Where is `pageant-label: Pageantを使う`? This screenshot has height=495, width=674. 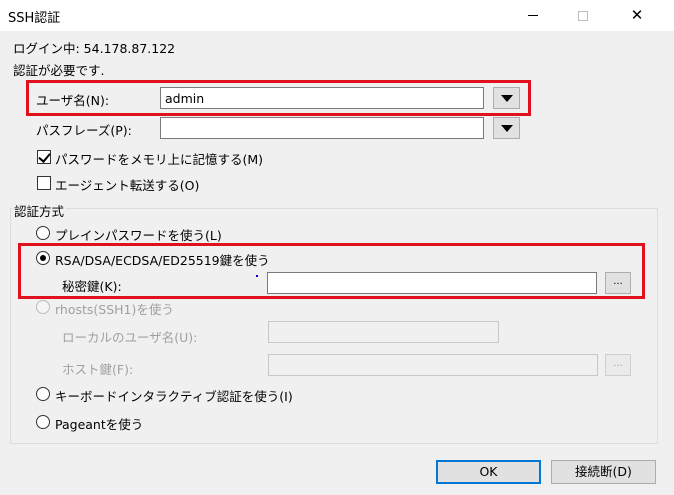
pageant-label: Pageantを使う is located at coordinates (99, 424).